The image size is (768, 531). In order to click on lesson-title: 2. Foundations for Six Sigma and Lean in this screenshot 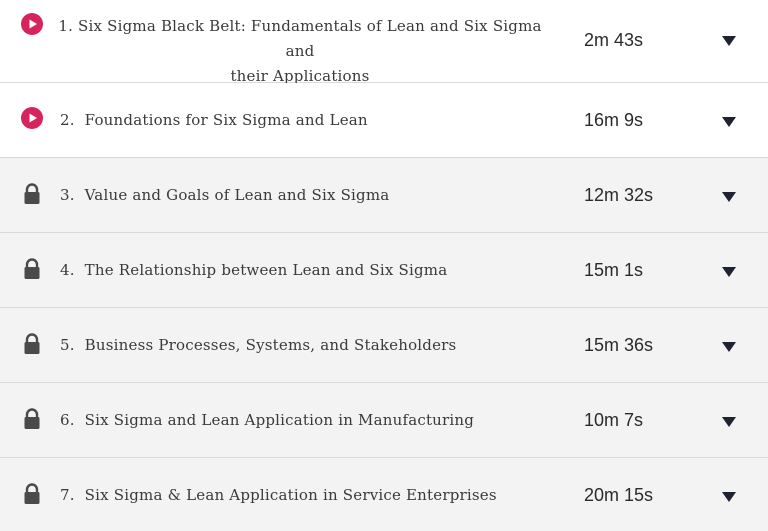, I will do `click(214, 120)`.